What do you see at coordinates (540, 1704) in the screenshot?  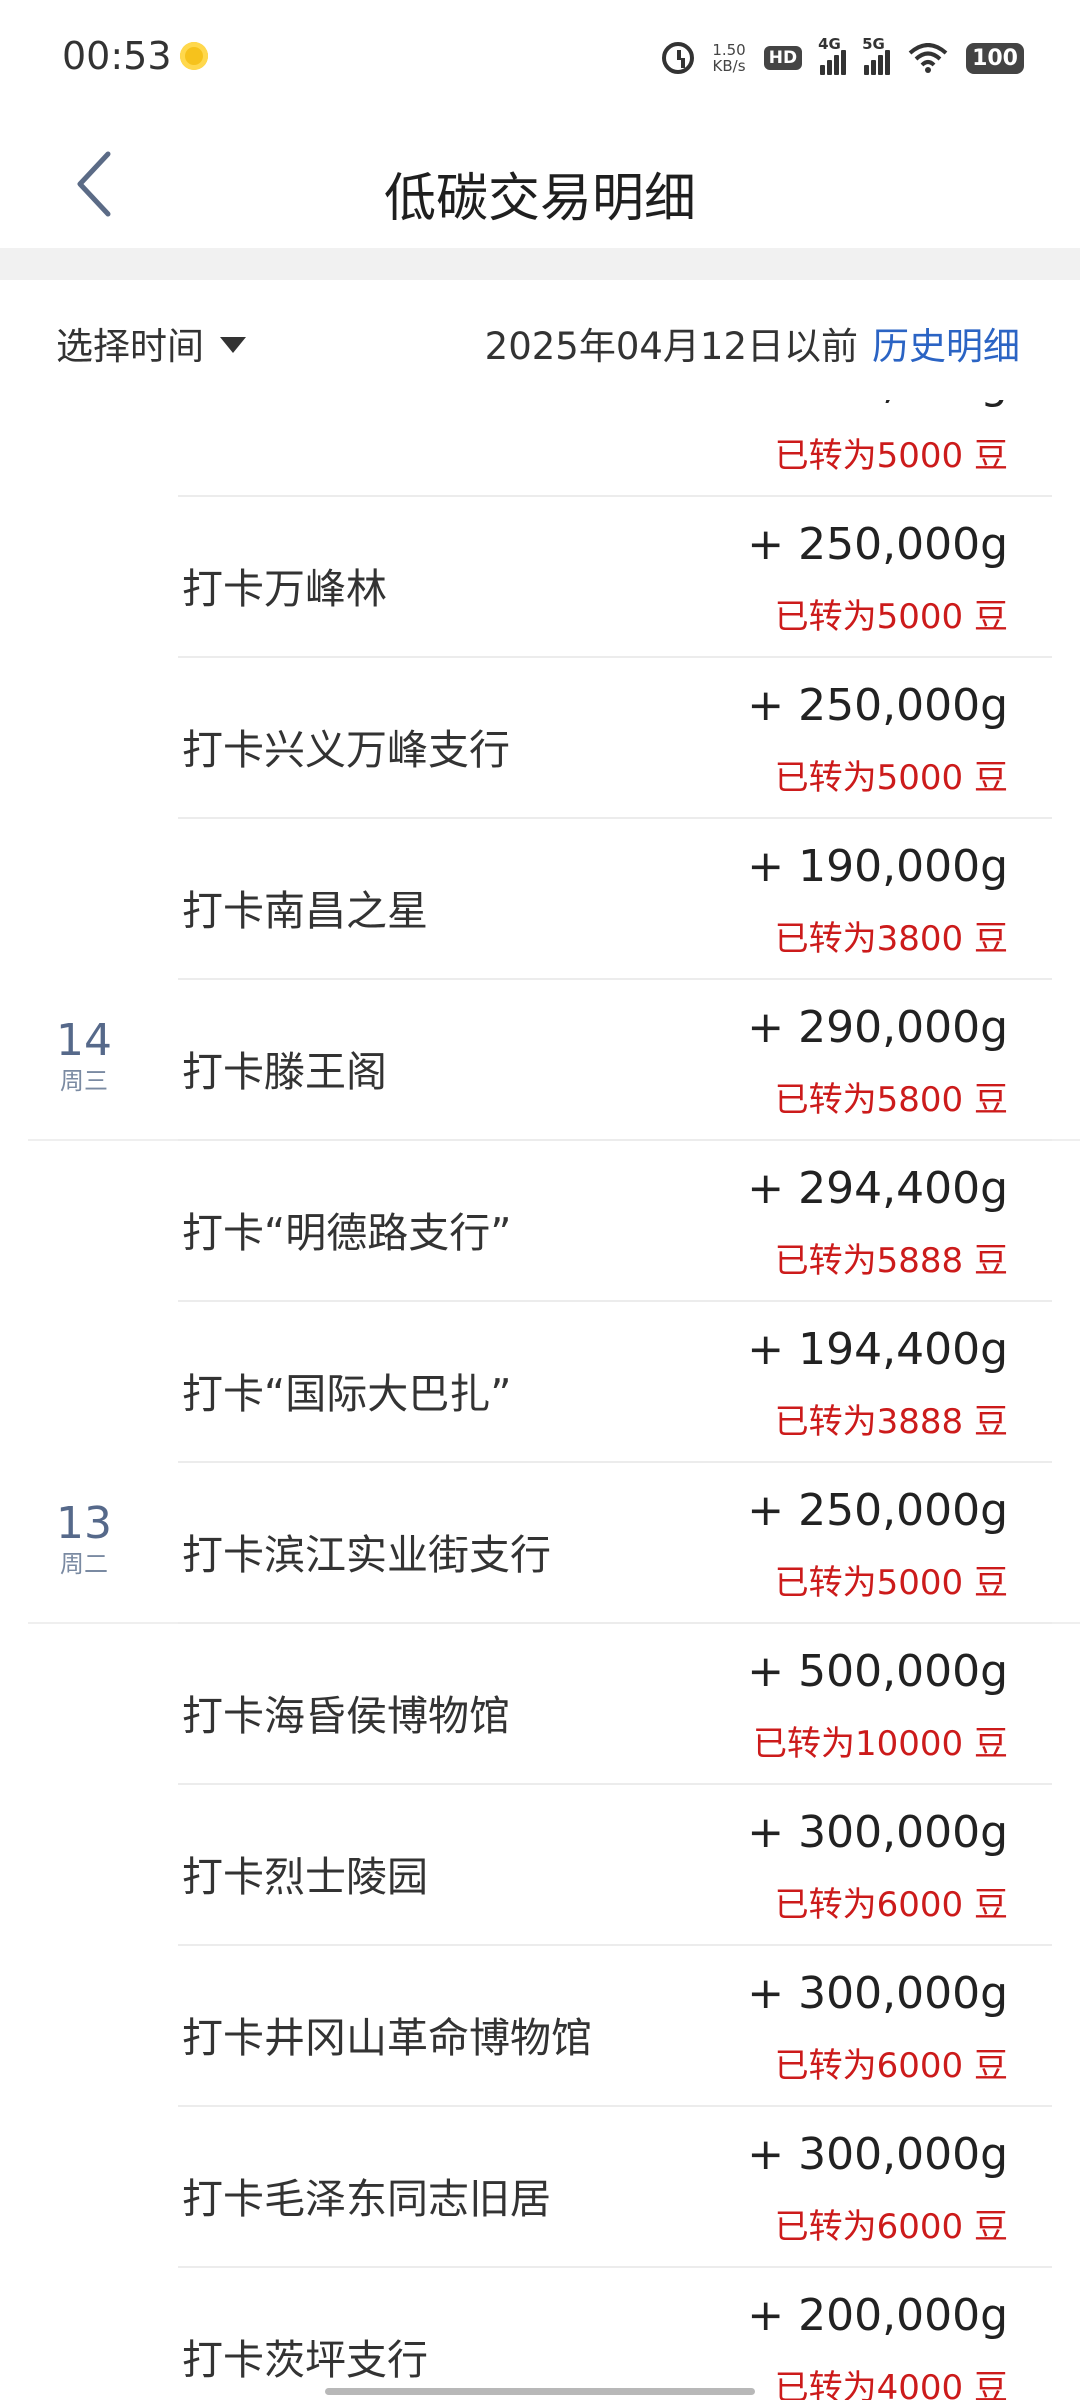 I see `transaction-row: 打卡海昏侯博物馆 + 500,000g 已转为10000 豆` at bounding box center [540, 1704].